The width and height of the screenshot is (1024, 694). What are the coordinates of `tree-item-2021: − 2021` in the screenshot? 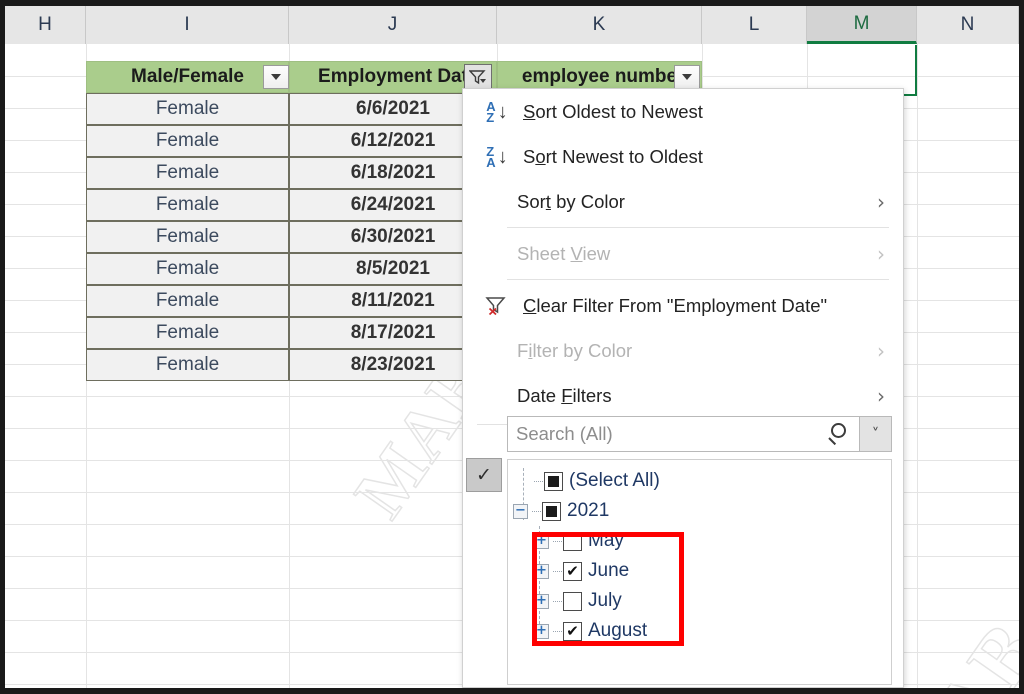 It's located at (699, 511).